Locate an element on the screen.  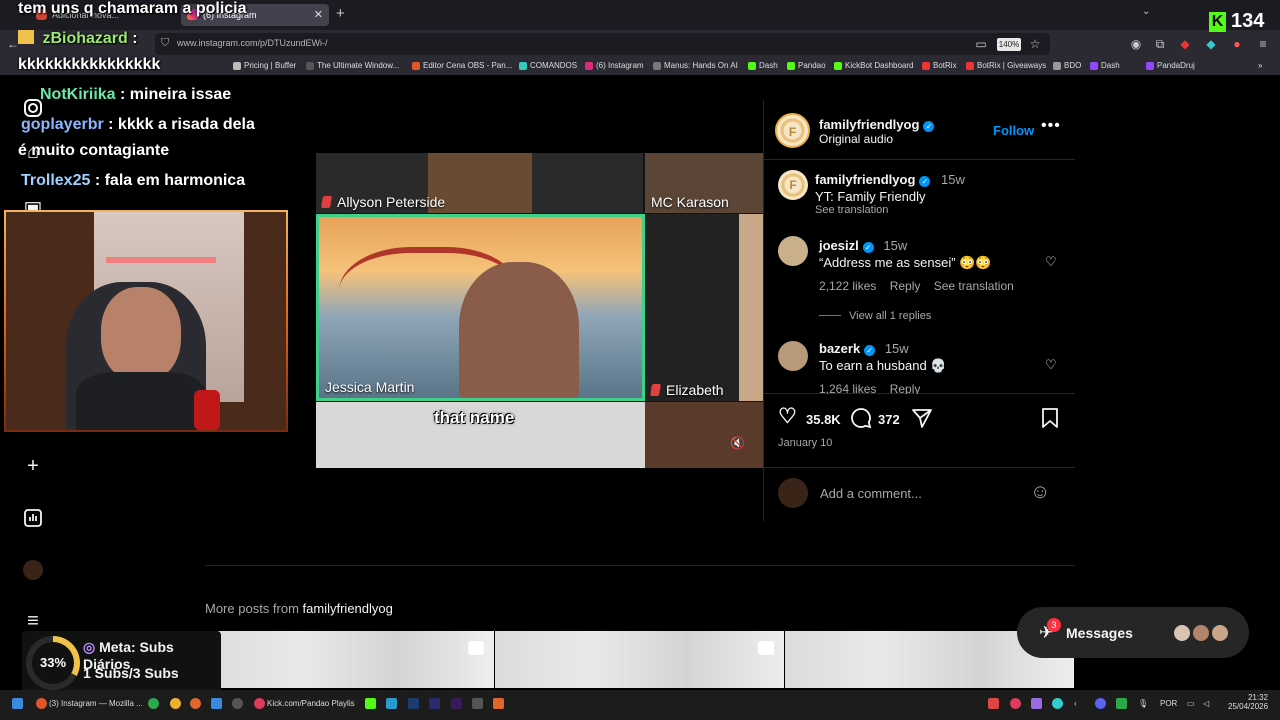
bookmark-folder: BDO is located at coordinates (1067, 65).